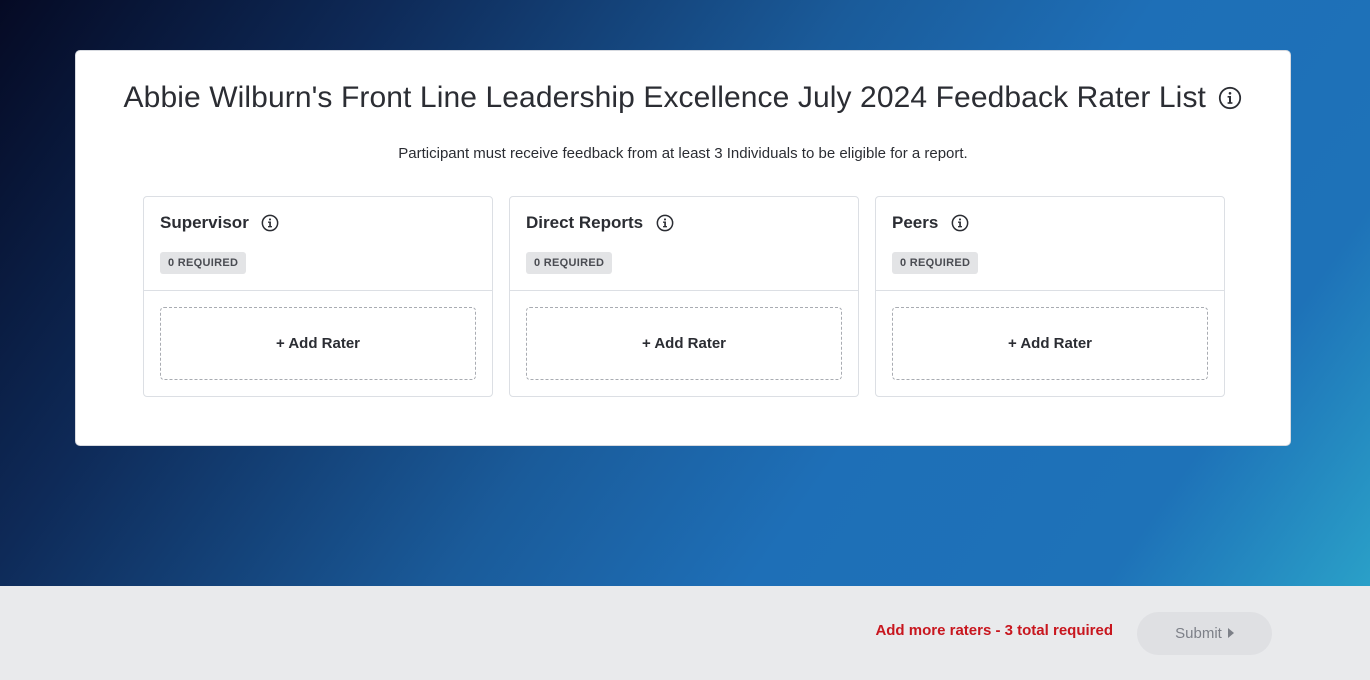 The image size is (1370, 680). Describe the element at coordinates (585, 222) in the screenshot. I see `group-name: Direct Reports` at that location.